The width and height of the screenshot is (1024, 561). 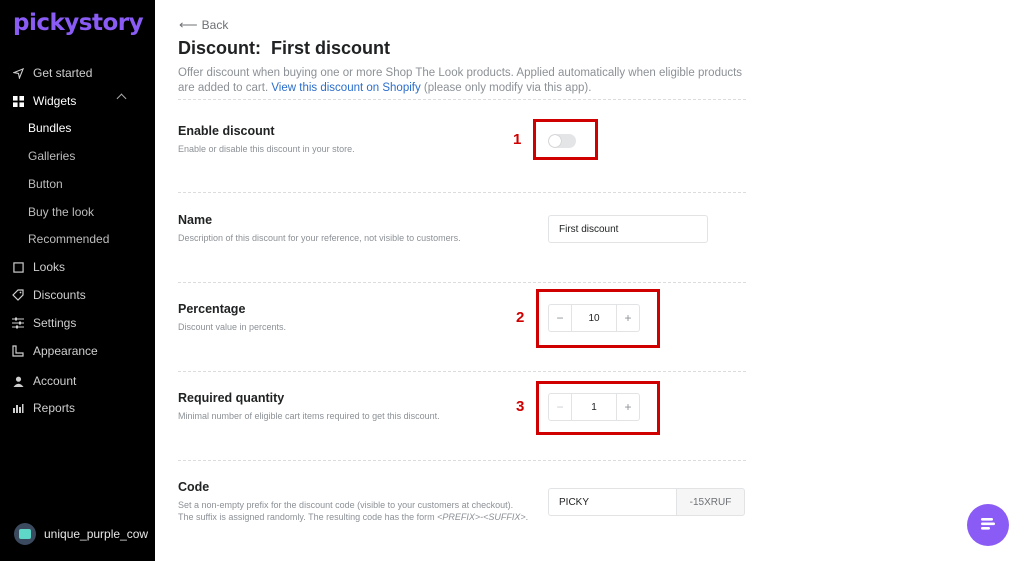 What do you see at coordinates (226, 131) in the screenshot?
I see `enable-discount-label: Enable discount` at bounding box center [226, 131].